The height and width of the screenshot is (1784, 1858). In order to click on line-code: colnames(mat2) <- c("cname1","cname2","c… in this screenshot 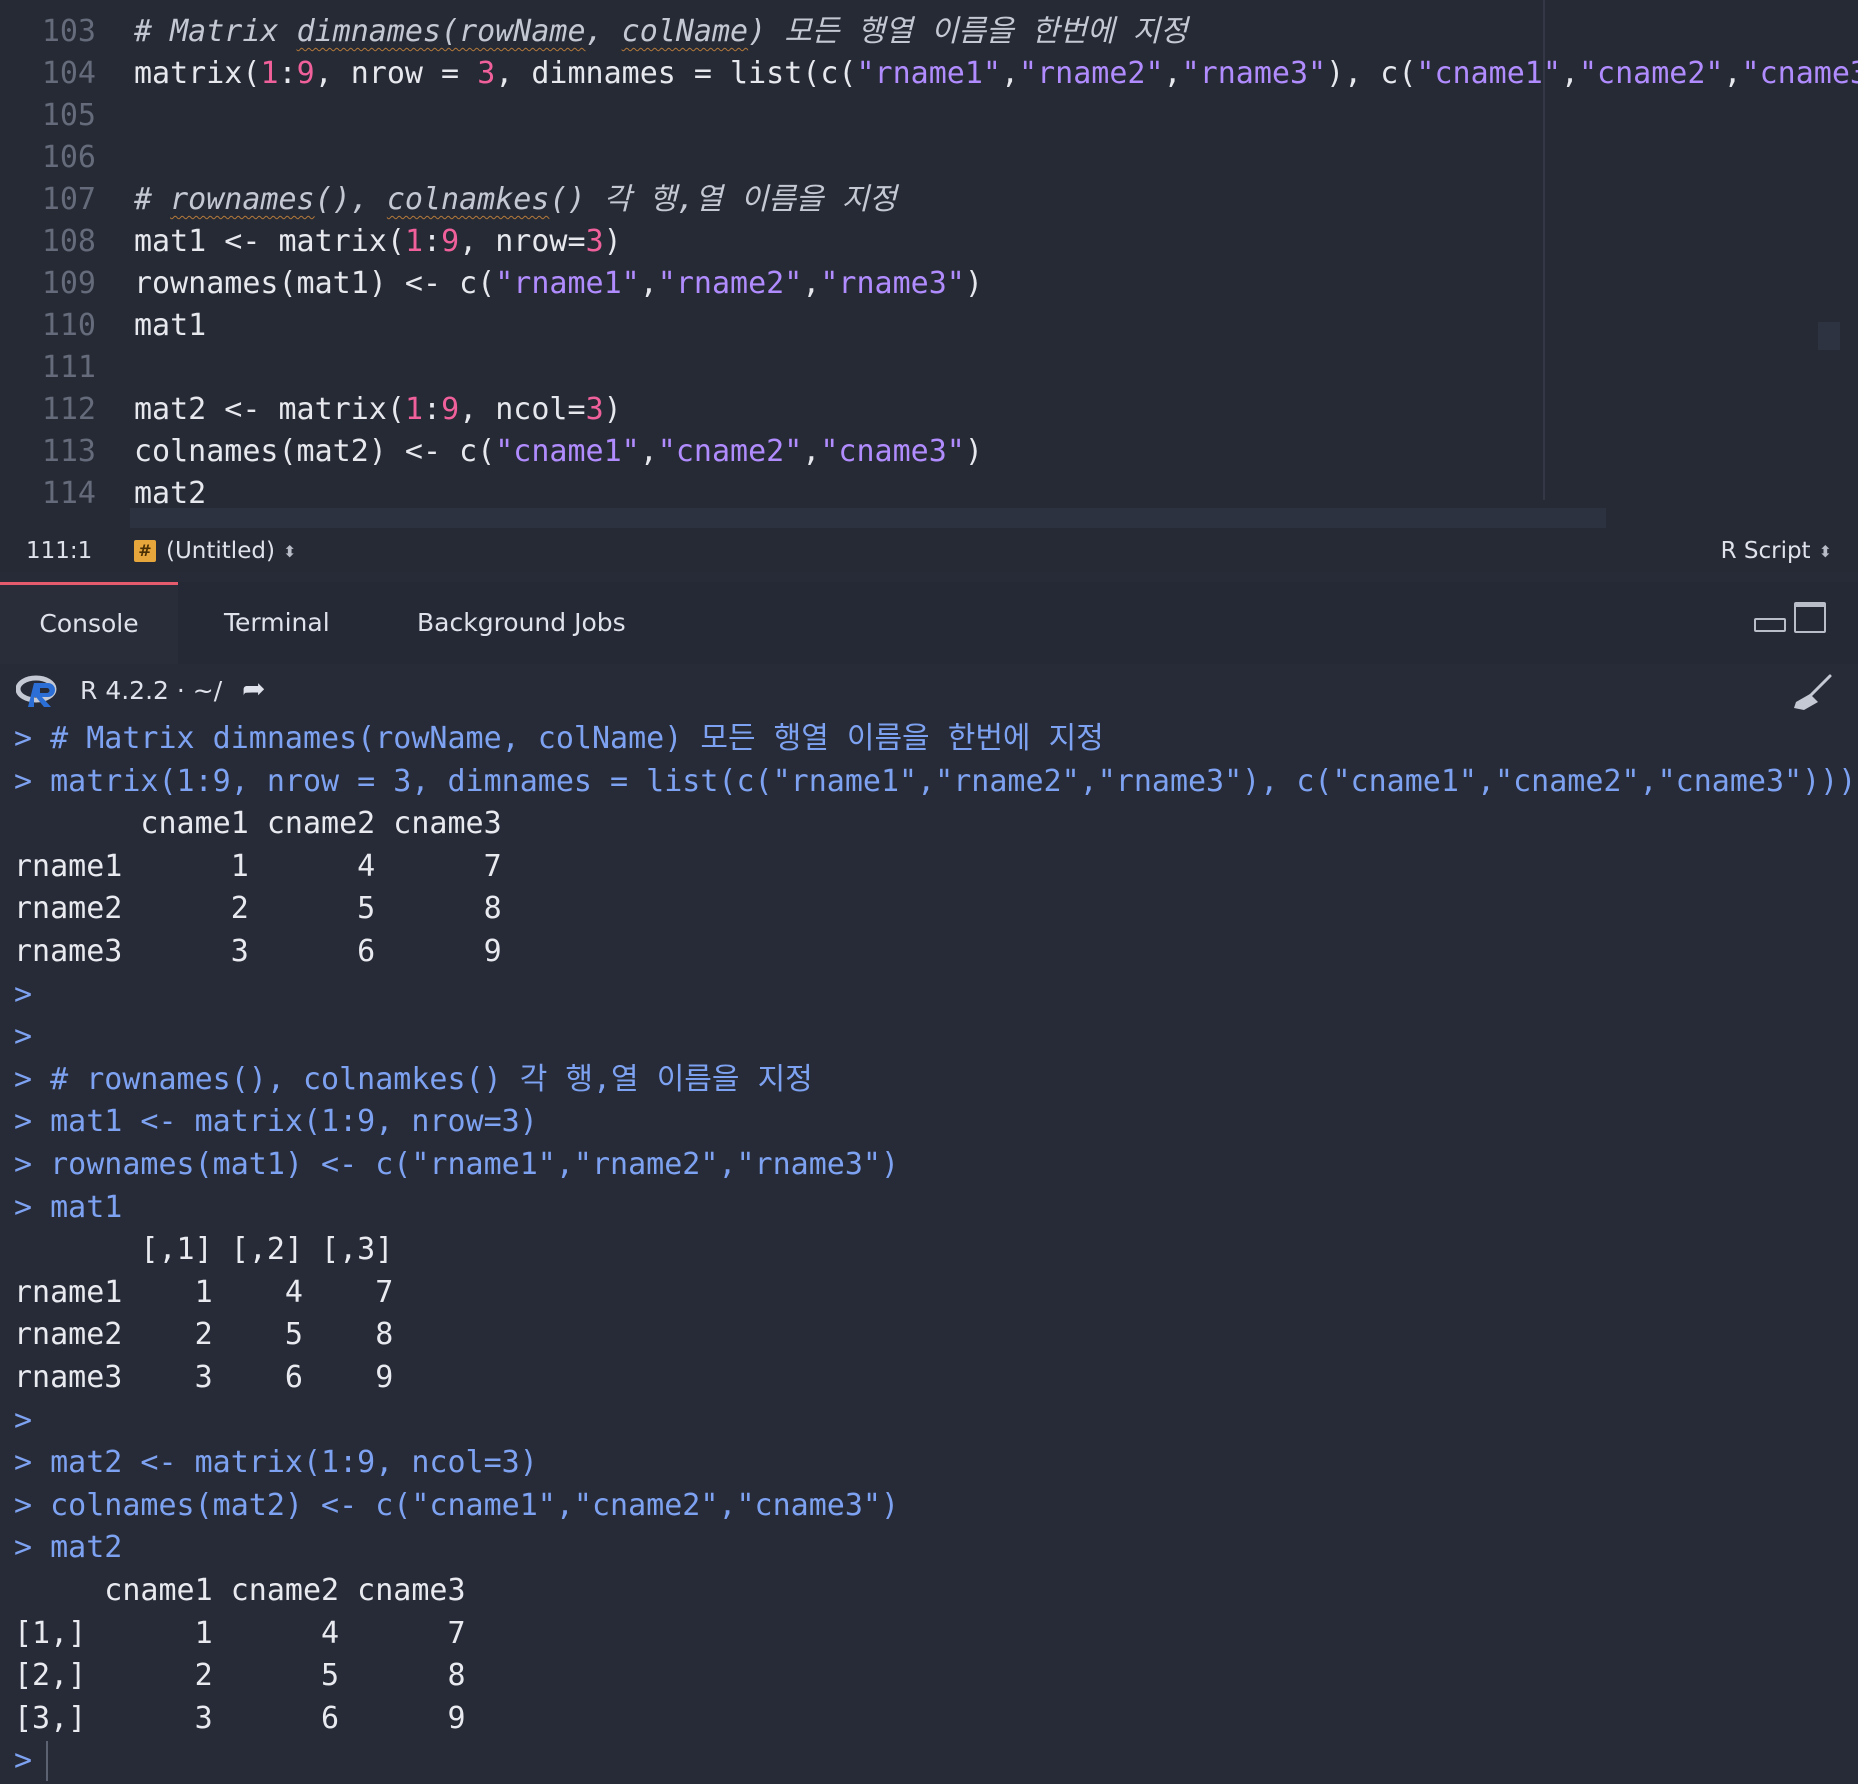, I will do `click(558, 452)`.